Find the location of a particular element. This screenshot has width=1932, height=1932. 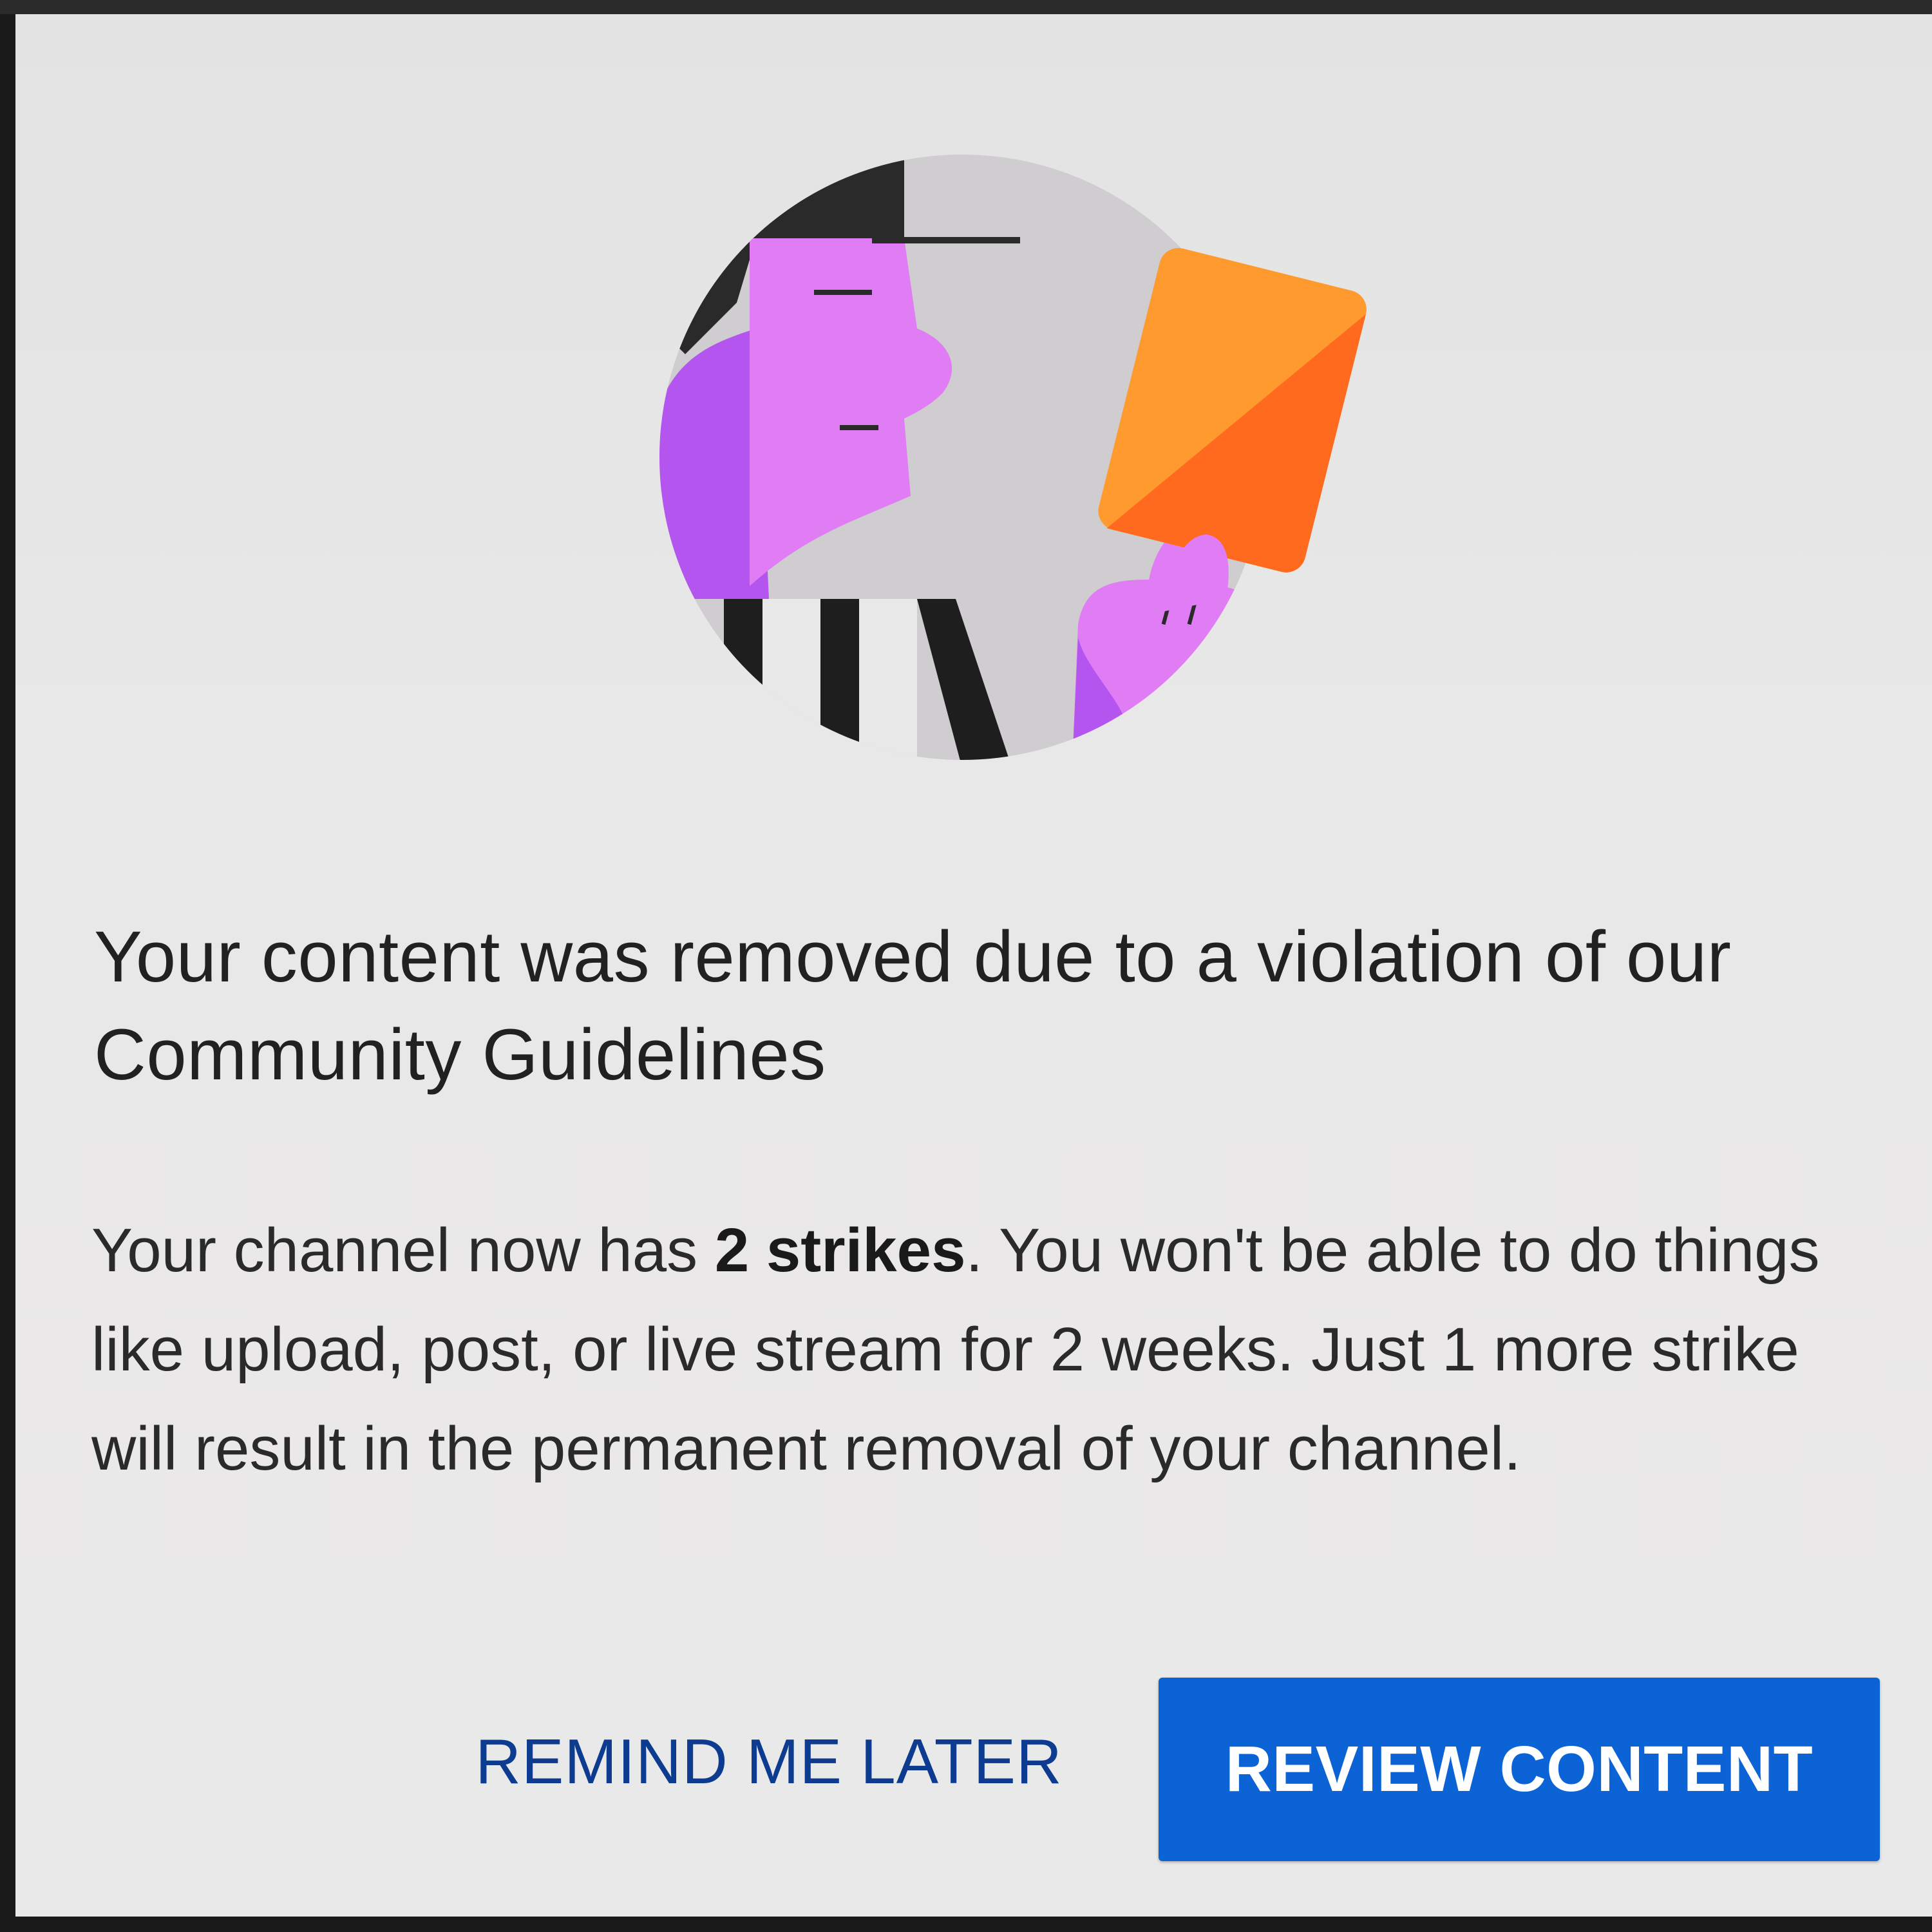

screen-bezel-top is located at coordinates (966, 7).